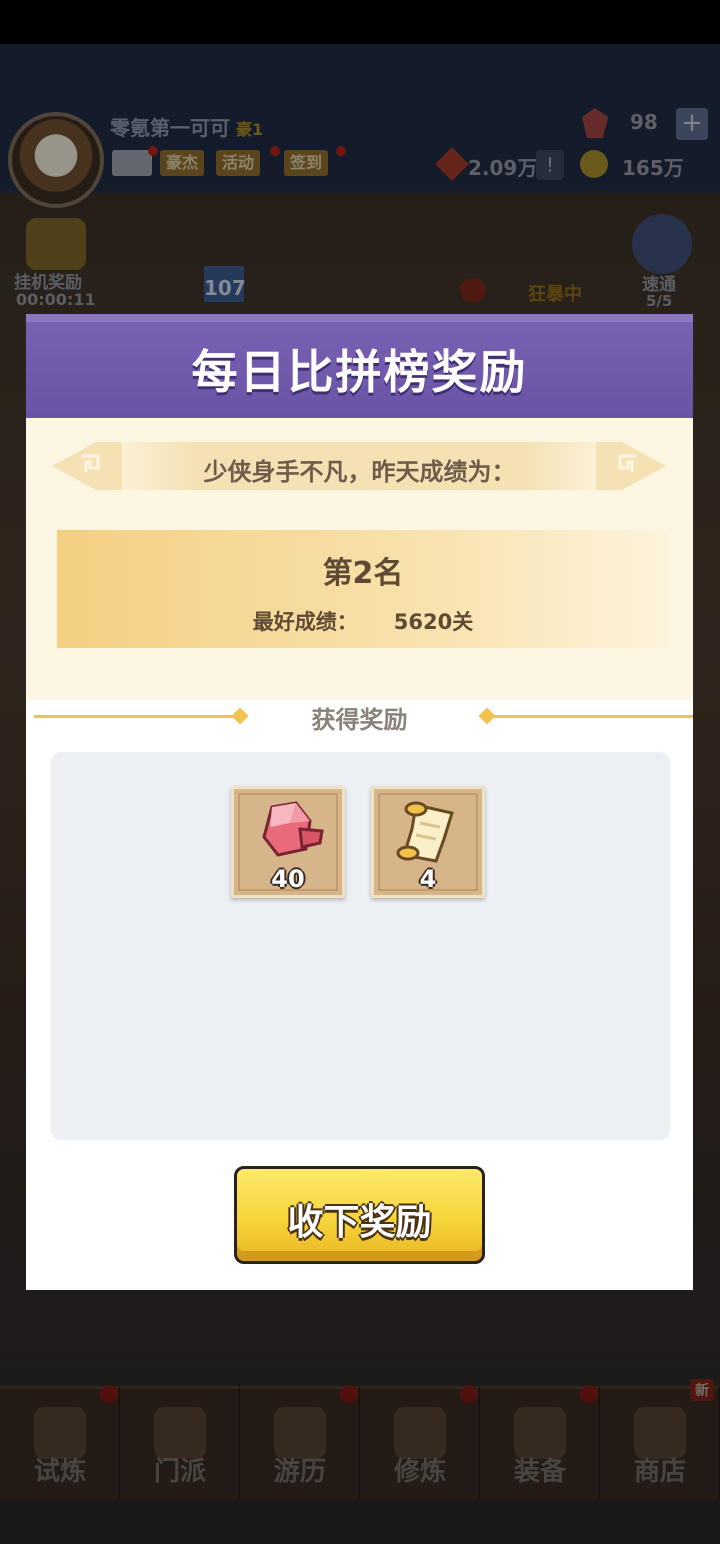  I want to click on best-score-value: 5620关, so click(433, 622).